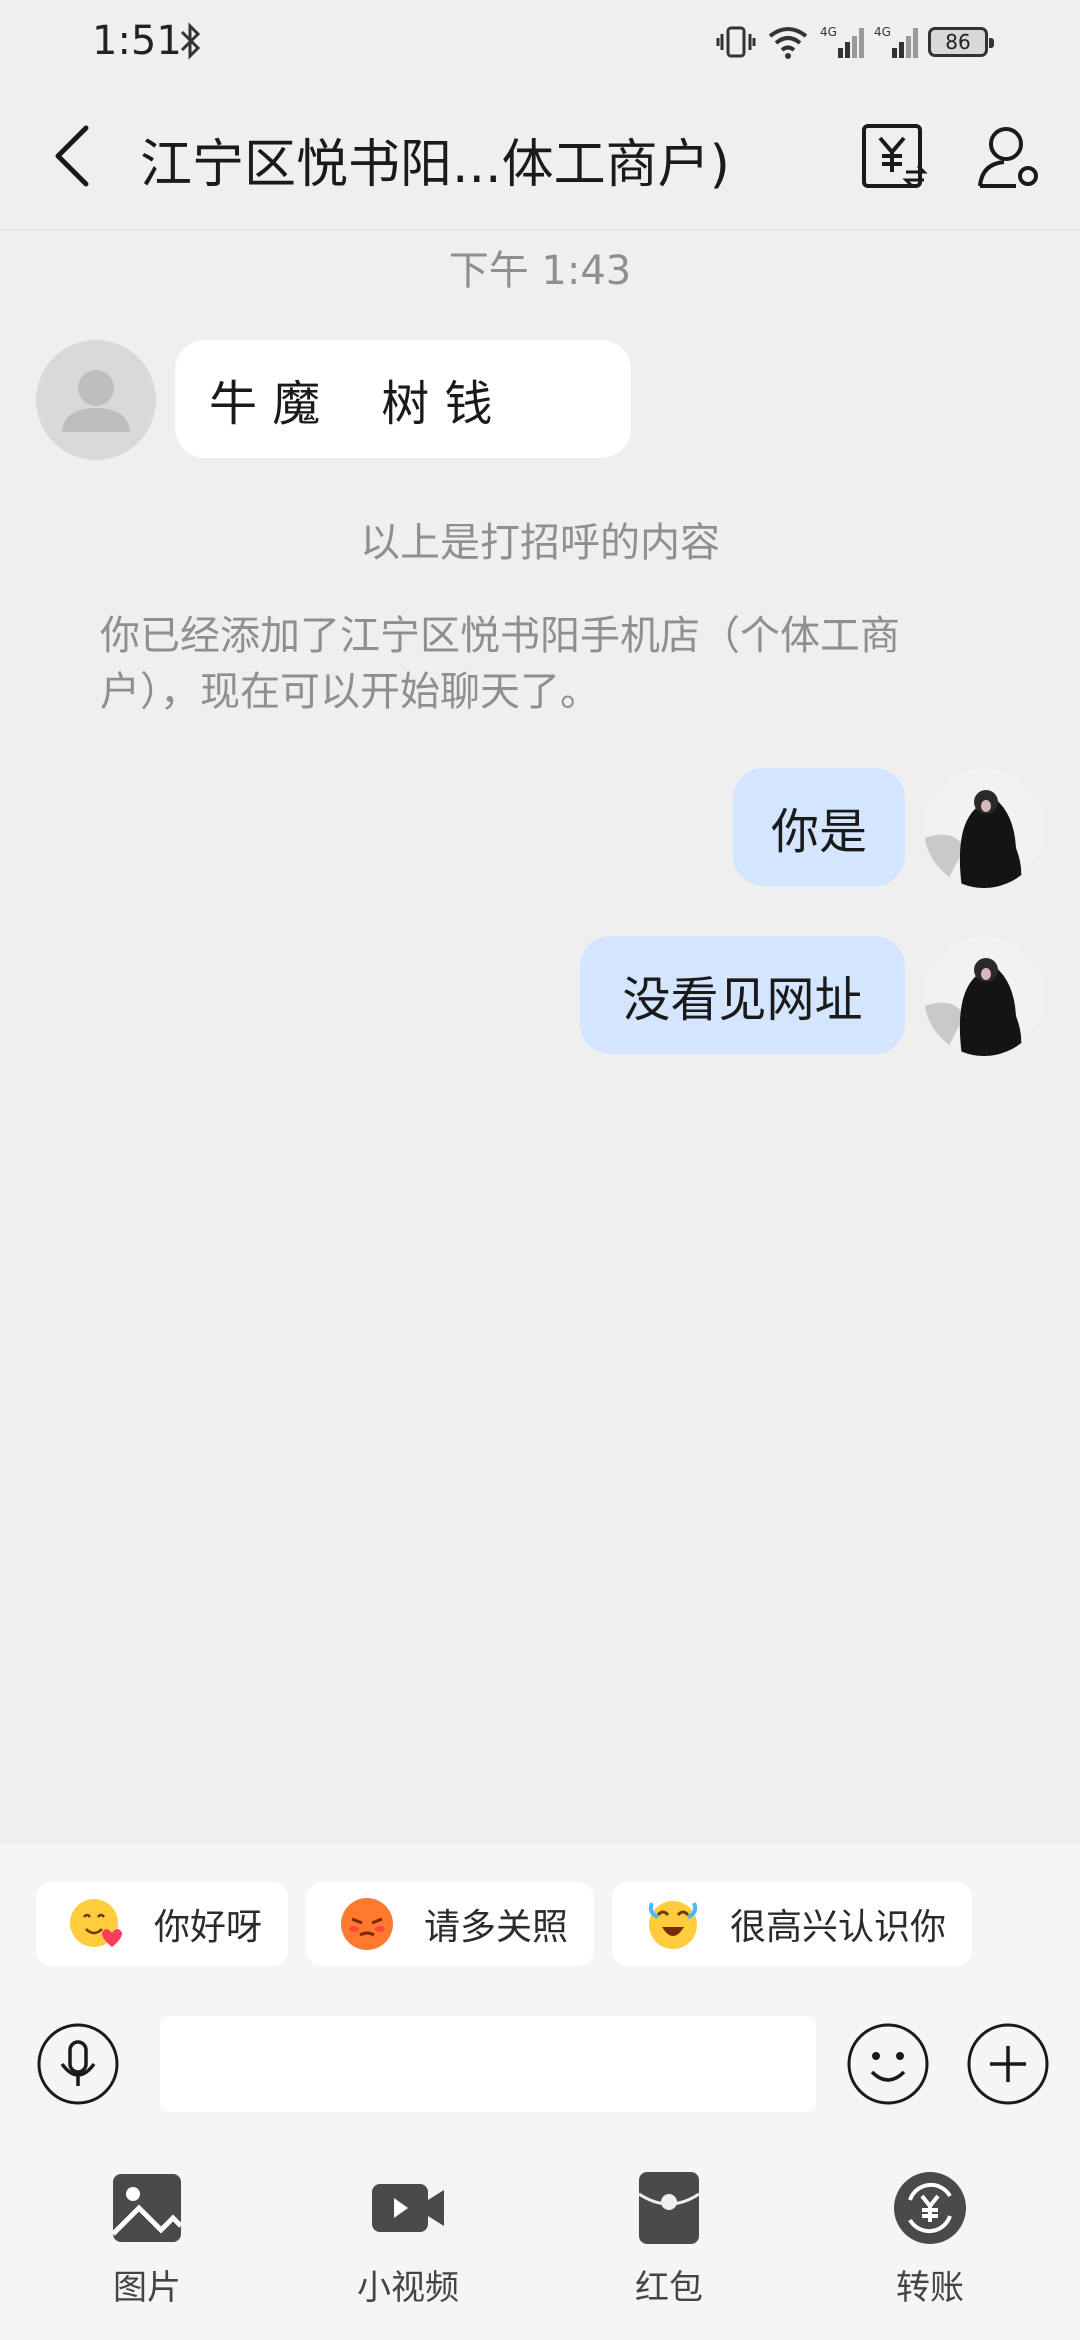  I want to click on quick-reply-label: 很高兴认识你, so click(838, 1927).